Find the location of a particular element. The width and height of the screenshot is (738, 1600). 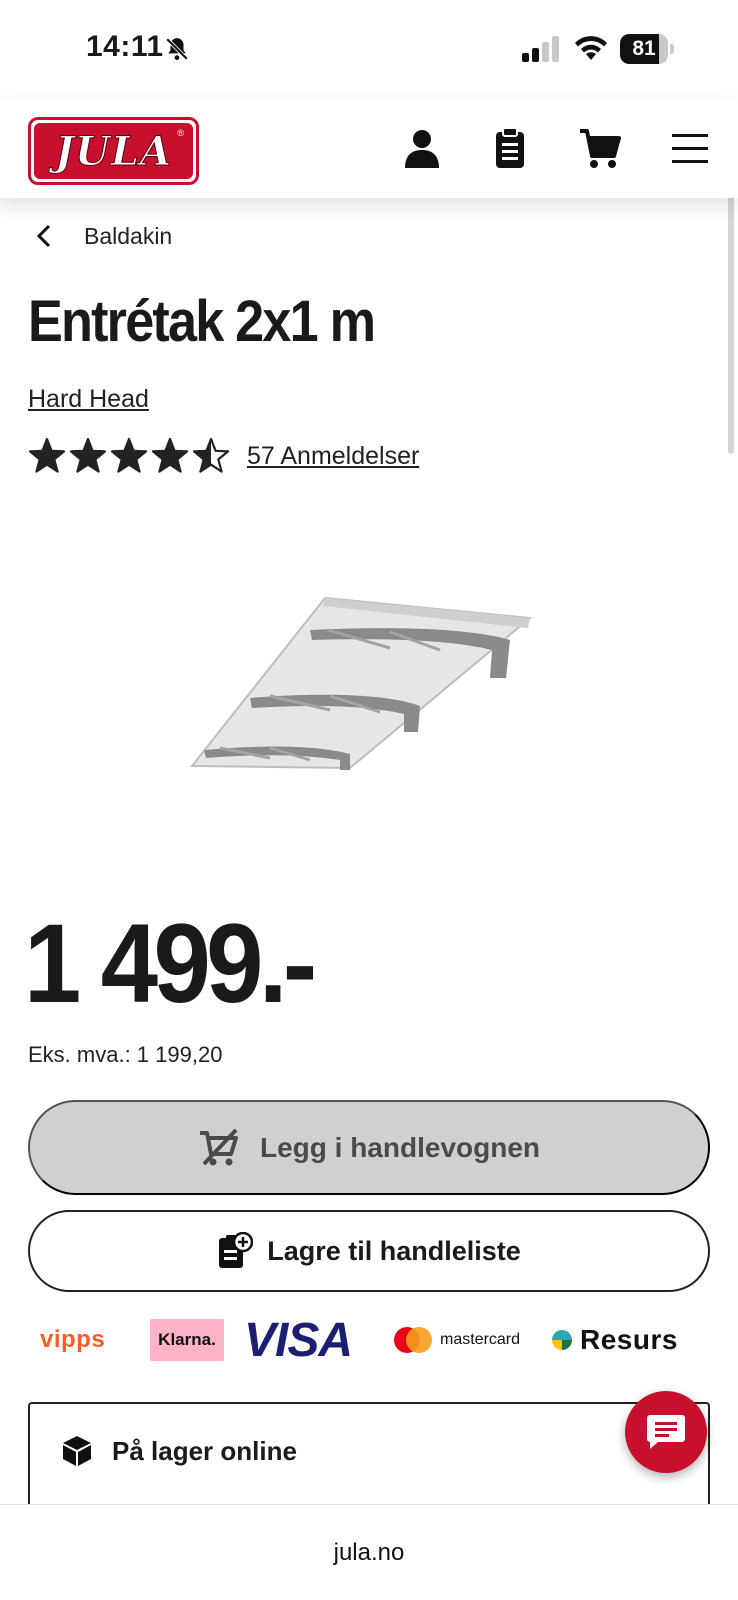

breadcrumb: Baldakin is located at coordinates (101, 236).